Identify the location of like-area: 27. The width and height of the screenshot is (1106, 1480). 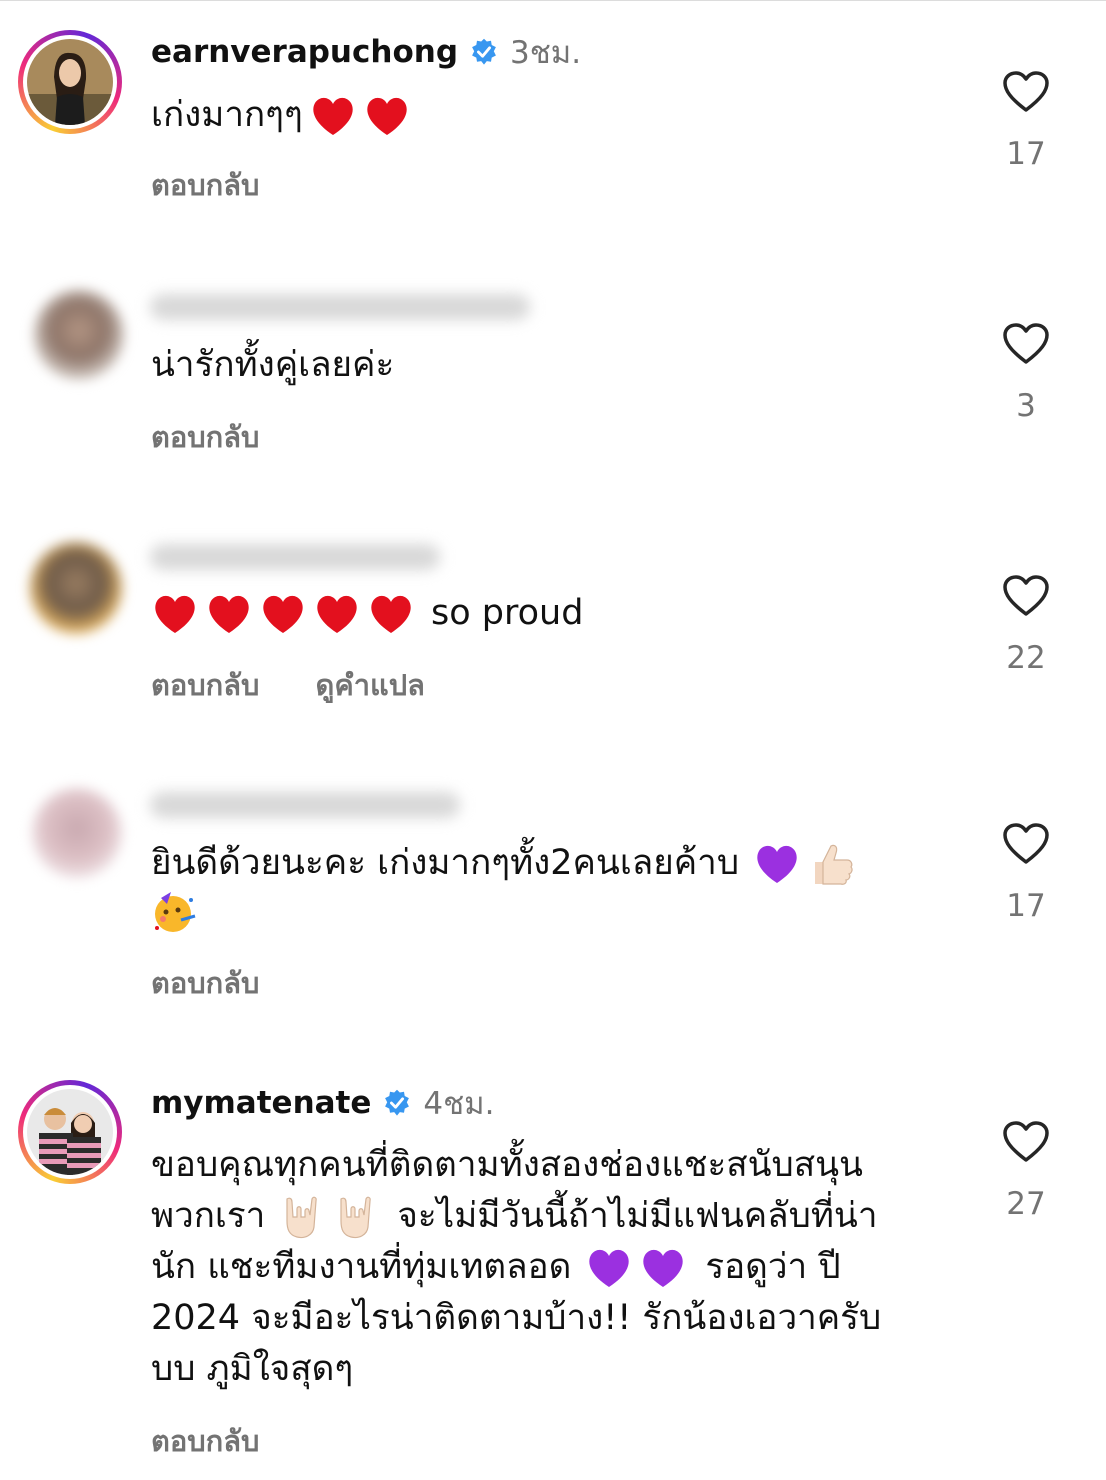
(1026, 1171).